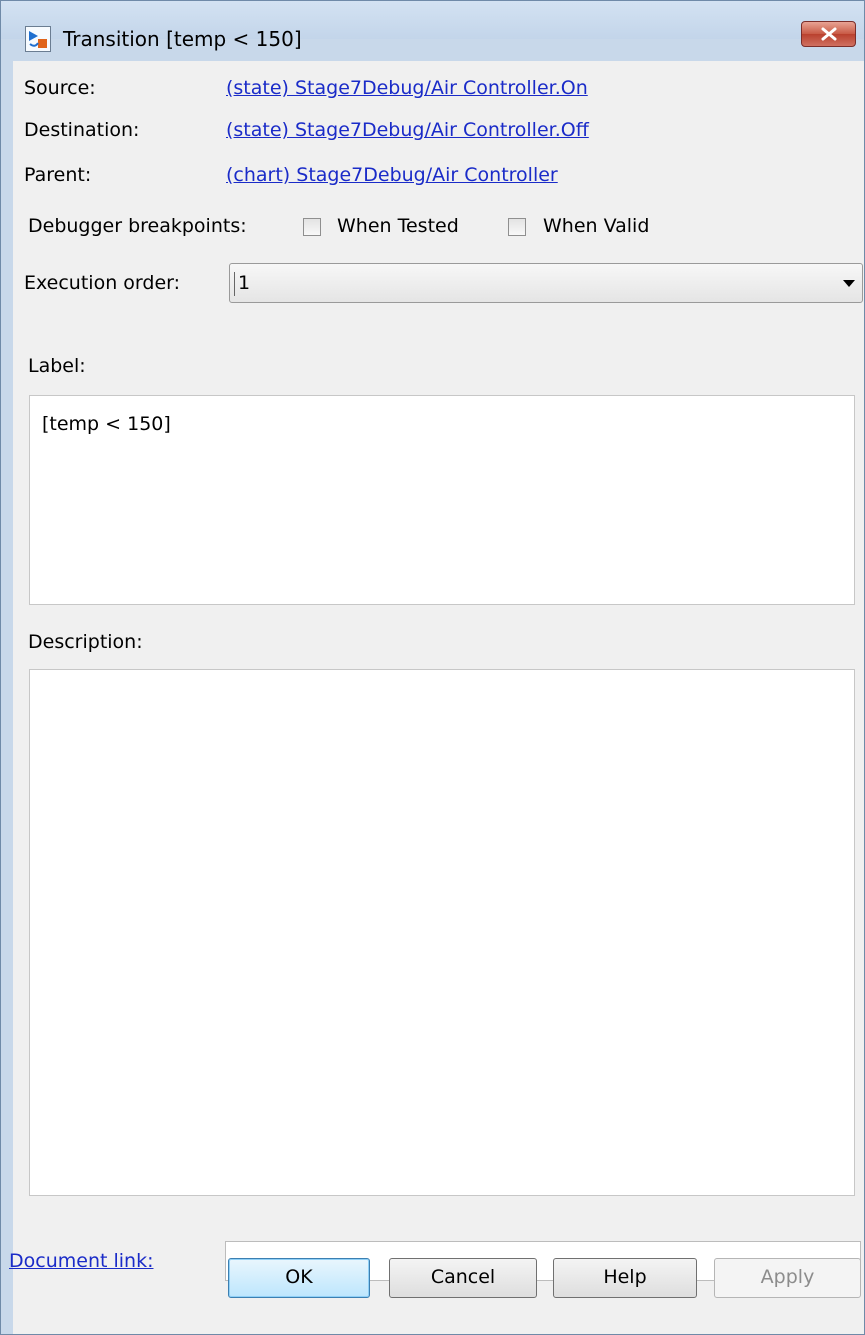 This screenshot has width=865, height=1335. I want to click on parent-link: (chart) Stage7Debug/Air Controller, so click(392, 175).